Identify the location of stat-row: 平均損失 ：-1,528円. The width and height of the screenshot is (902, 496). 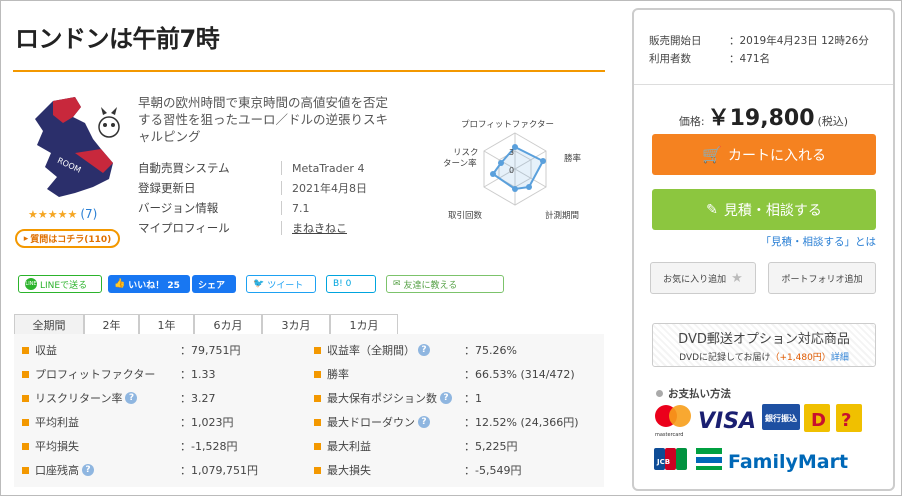
(129, 446).